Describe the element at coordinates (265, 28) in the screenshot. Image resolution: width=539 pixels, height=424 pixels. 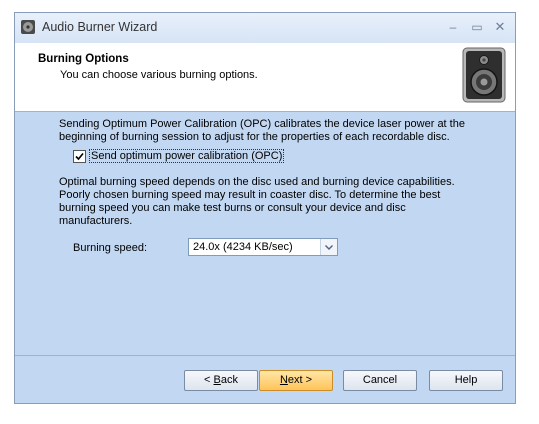
I see `title-bar: Audio Burner Wizard – ▭ ✕` at that location.